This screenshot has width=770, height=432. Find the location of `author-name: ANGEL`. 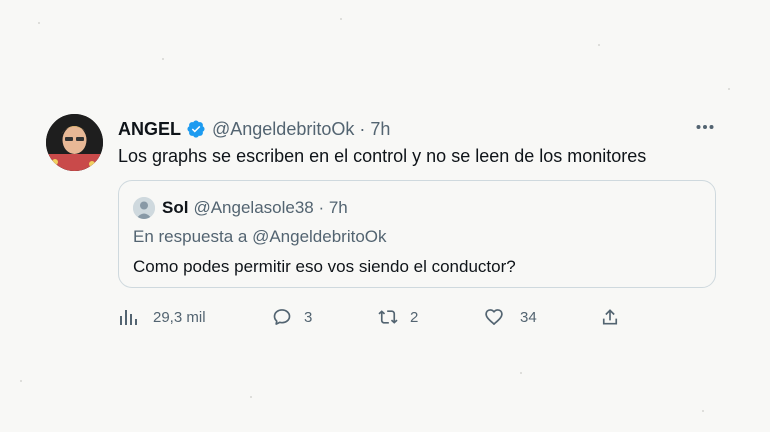

author-name: ANGEL is located at coordinates (149, 129).